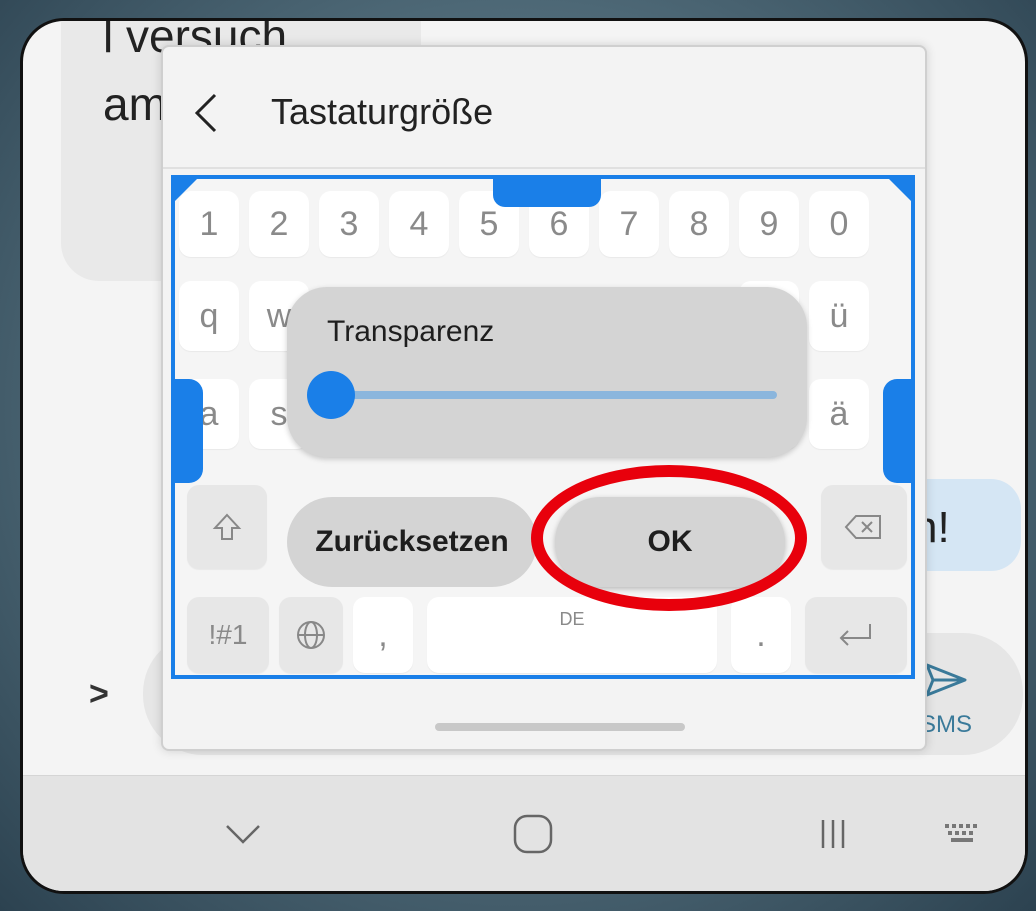 The width and height of the screenshot is (1036, 911). What do you see at coordinates (898, 192) in the screenshot?
I see `resize-corner-top-right` at bounding box center [898, 192].